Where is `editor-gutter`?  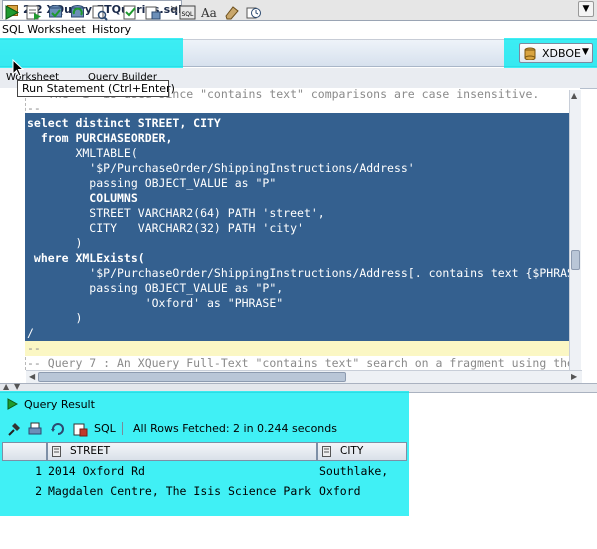
editor-gutter is located at coordinates (12, 229).